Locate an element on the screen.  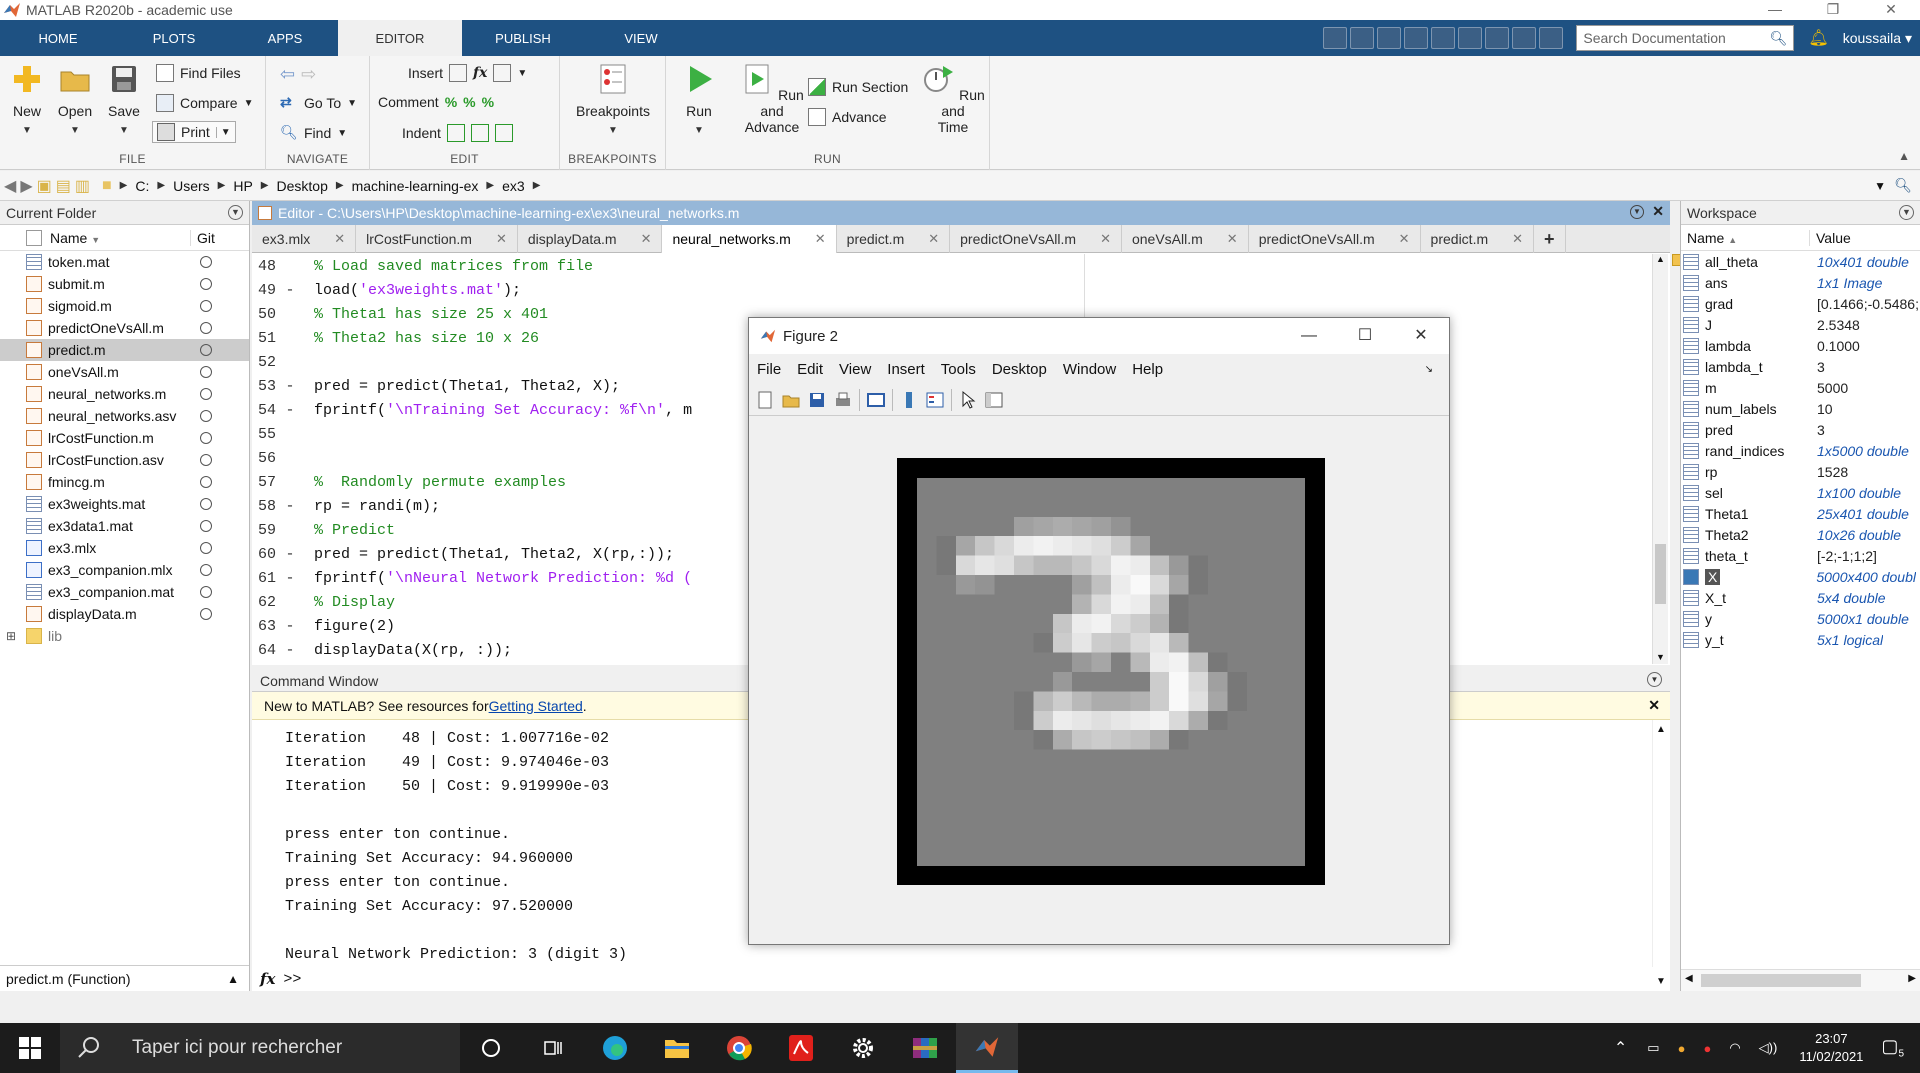
figure-minimize-button: — is located at coordinates (1309, 336).